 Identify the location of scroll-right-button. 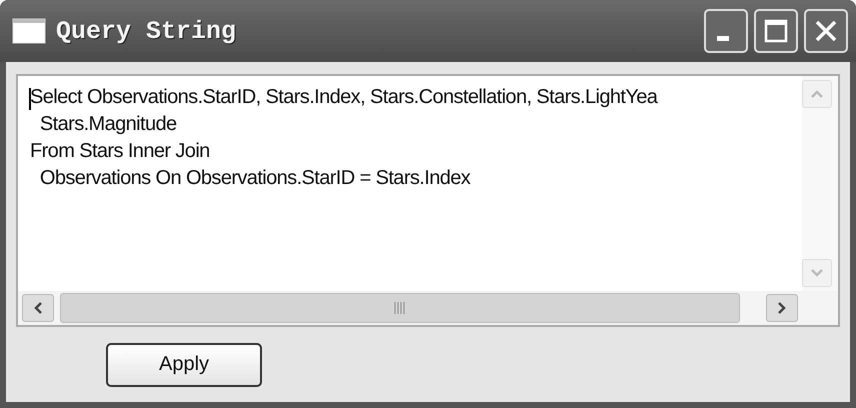
(782, 308).